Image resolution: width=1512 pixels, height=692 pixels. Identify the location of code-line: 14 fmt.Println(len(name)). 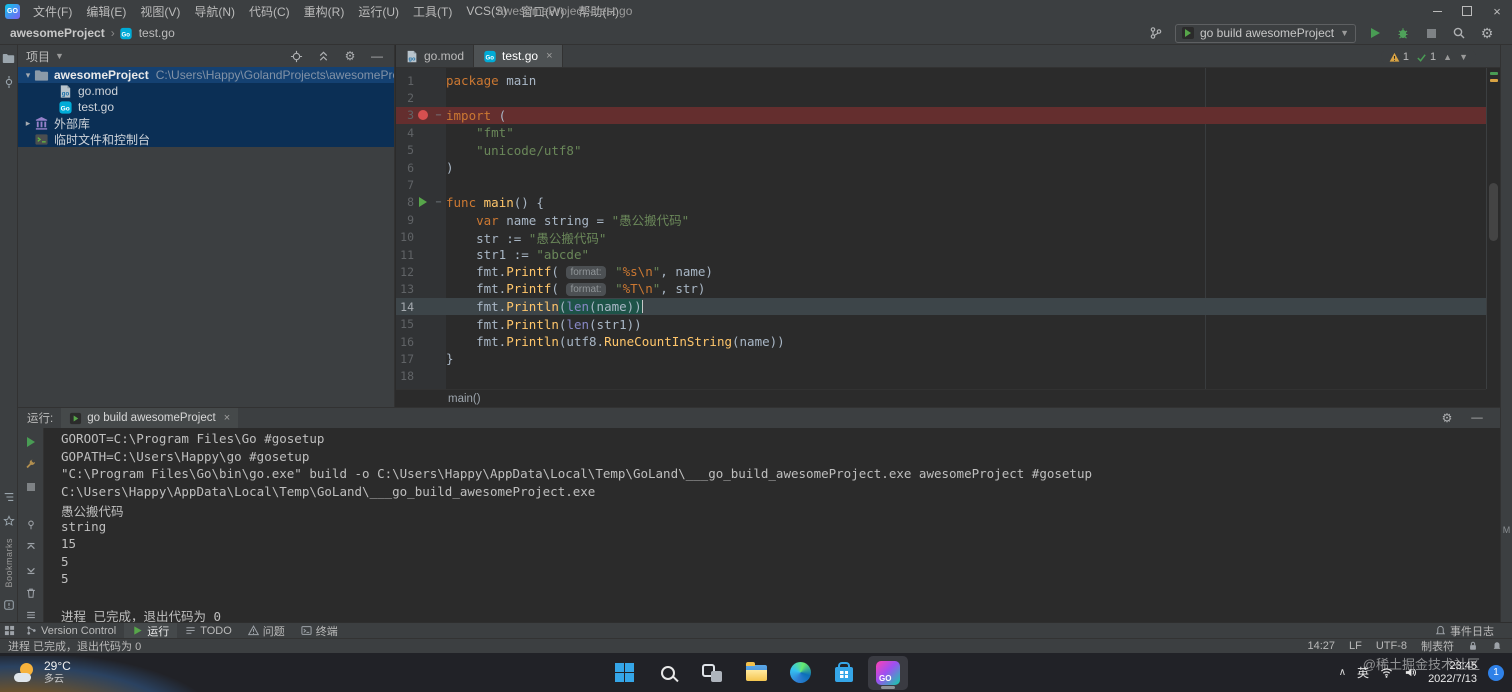
(941, 307).